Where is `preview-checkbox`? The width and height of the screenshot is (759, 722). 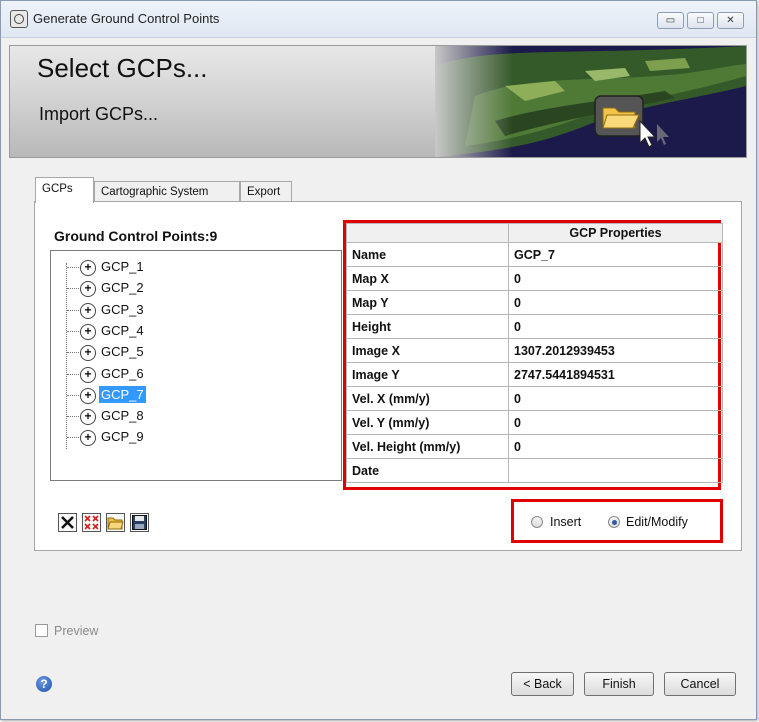 preview-checkbox is located at coordinates (41, 630).